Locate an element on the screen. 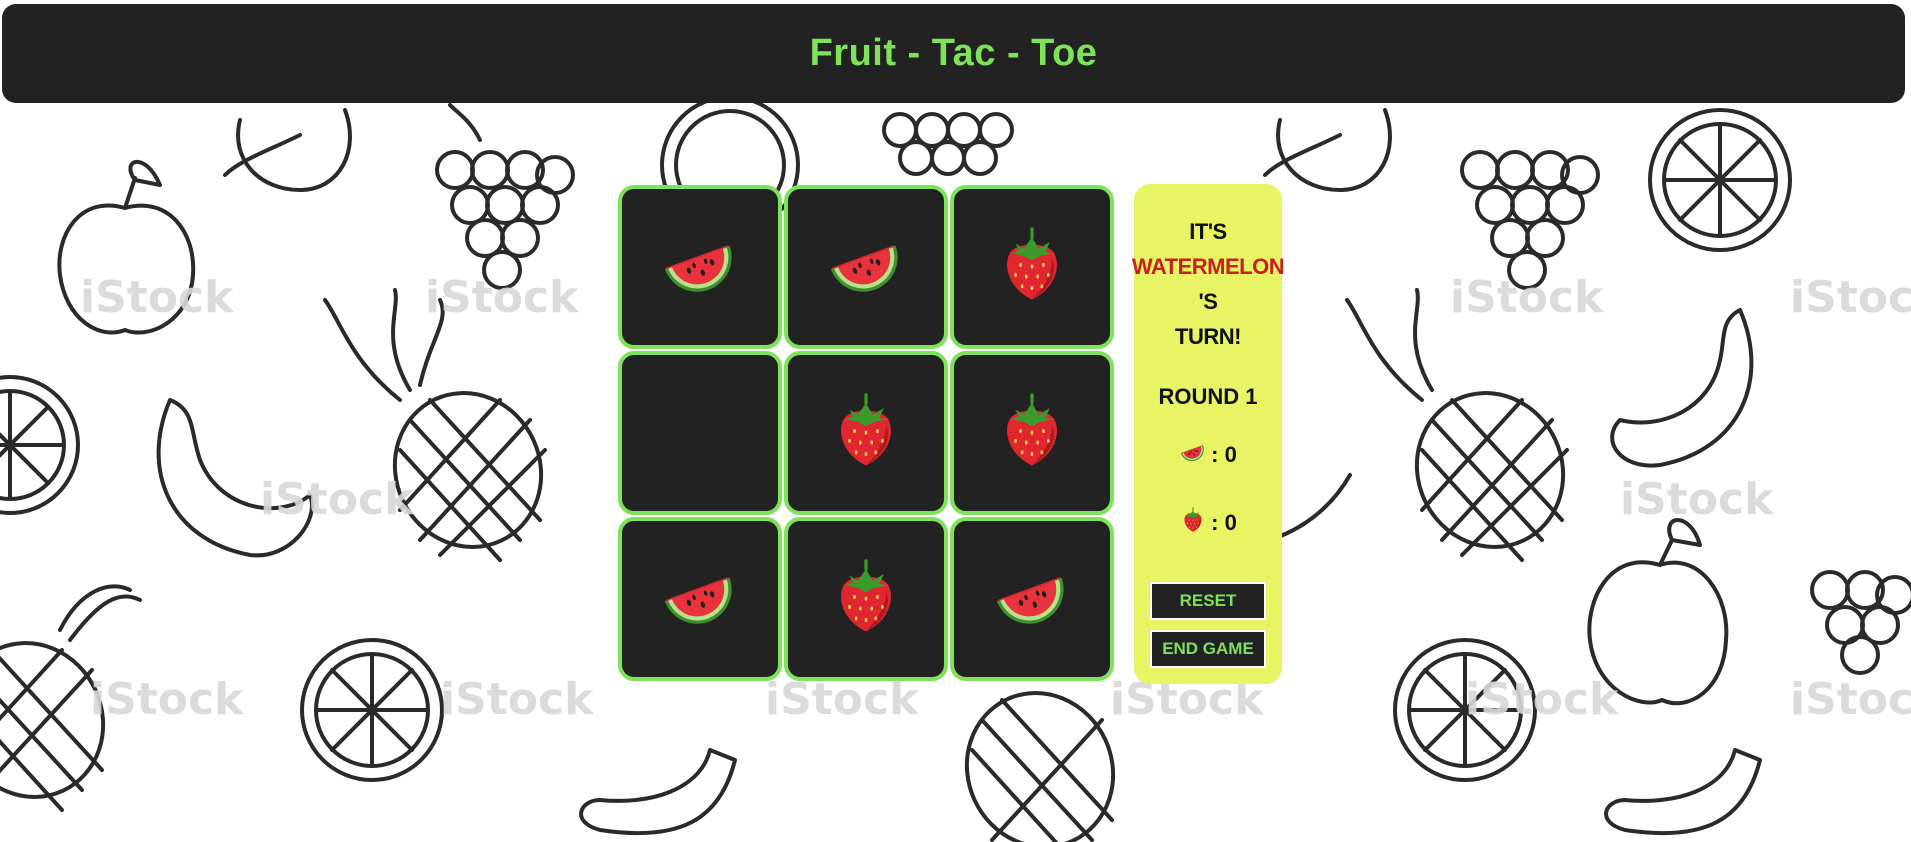 This screenshot has height=842, width=1911. round-label: ROUND 1 is located at coordinates (1208, 396).